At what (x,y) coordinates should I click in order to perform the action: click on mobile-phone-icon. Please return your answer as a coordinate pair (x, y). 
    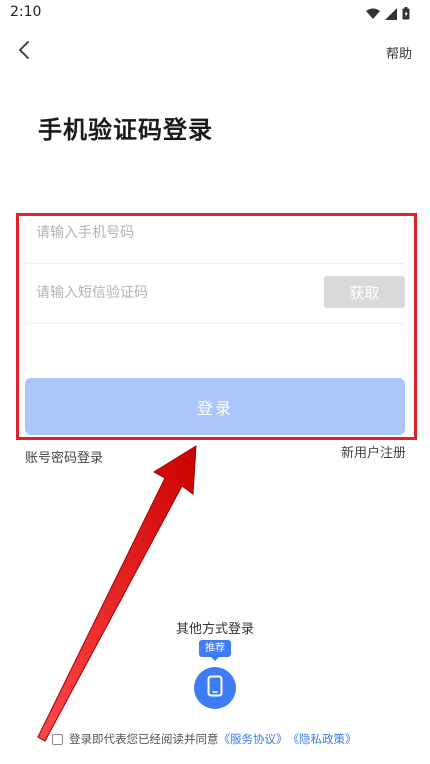
    Looking at the image, I should click on (215, 688).